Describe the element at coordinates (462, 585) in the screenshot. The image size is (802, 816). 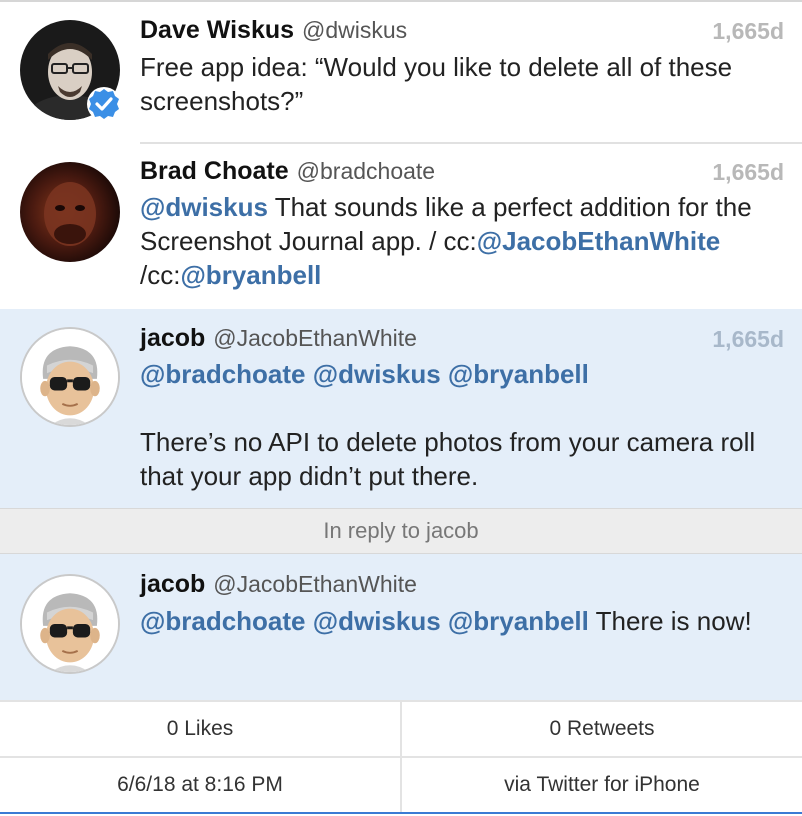
I see `tweet-header: jacob @JacobEthanWhite` at that location.